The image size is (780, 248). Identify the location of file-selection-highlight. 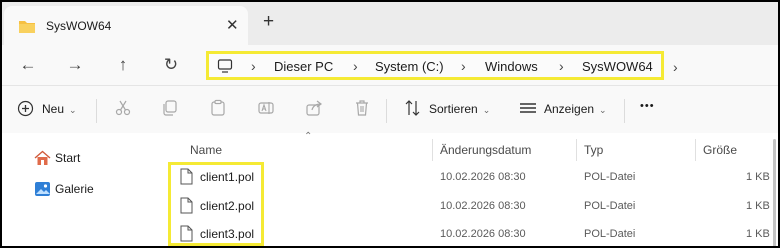
(216, 204).